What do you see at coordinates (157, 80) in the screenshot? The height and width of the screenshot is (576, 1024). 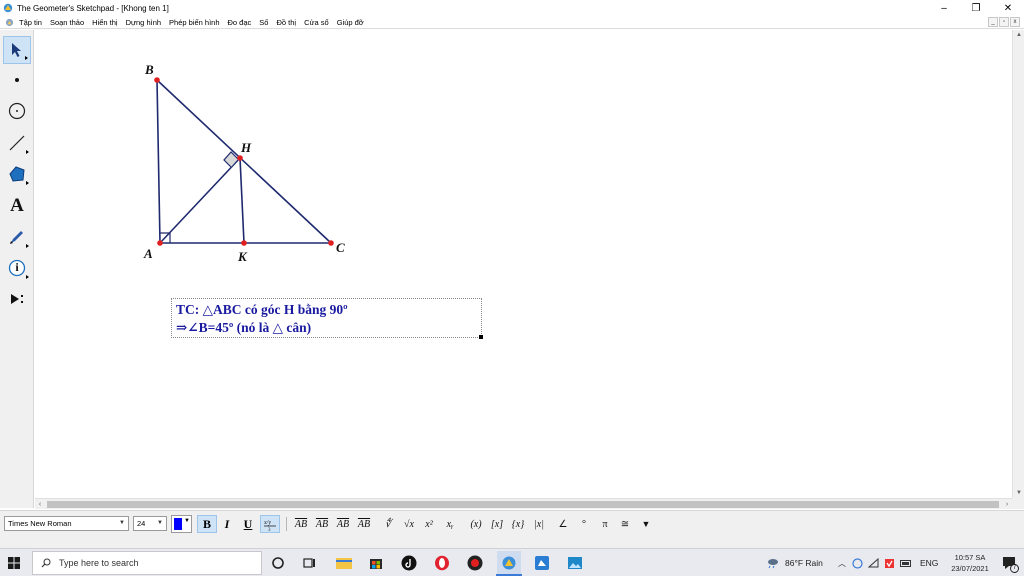 I see `point-b` at bounding box center [157, 80].